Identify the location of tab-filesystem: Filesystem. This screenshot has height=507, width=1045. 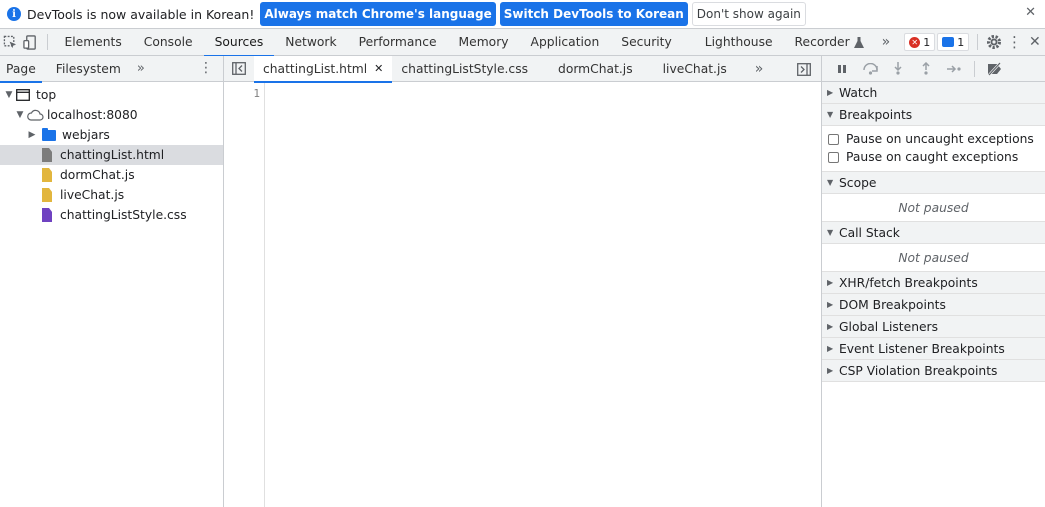
(88, 69).